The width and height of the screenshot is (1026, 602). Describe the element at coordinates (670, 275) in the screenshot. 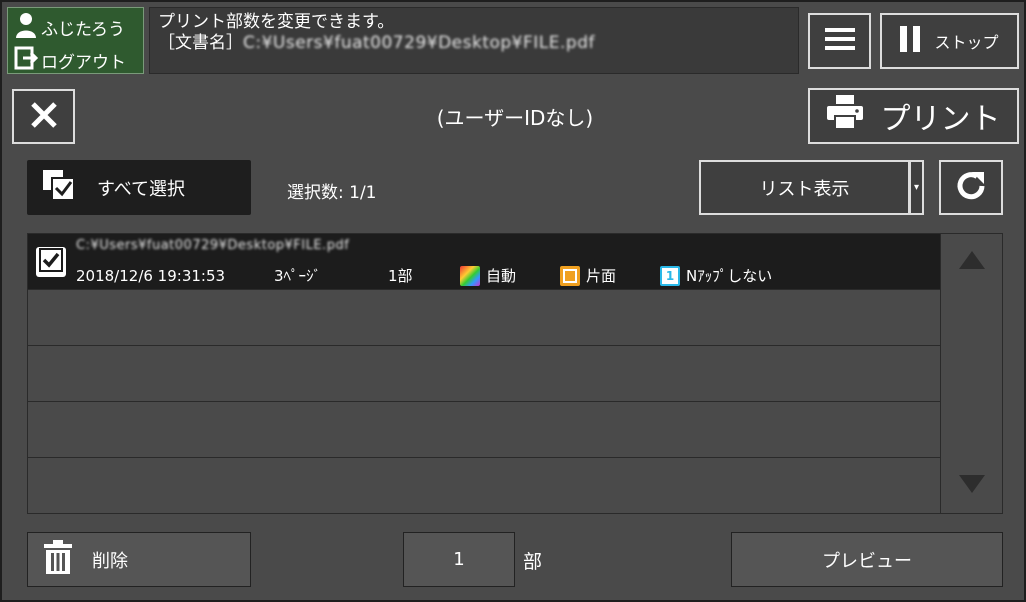

I see `n-up-icon: 1` at that location.